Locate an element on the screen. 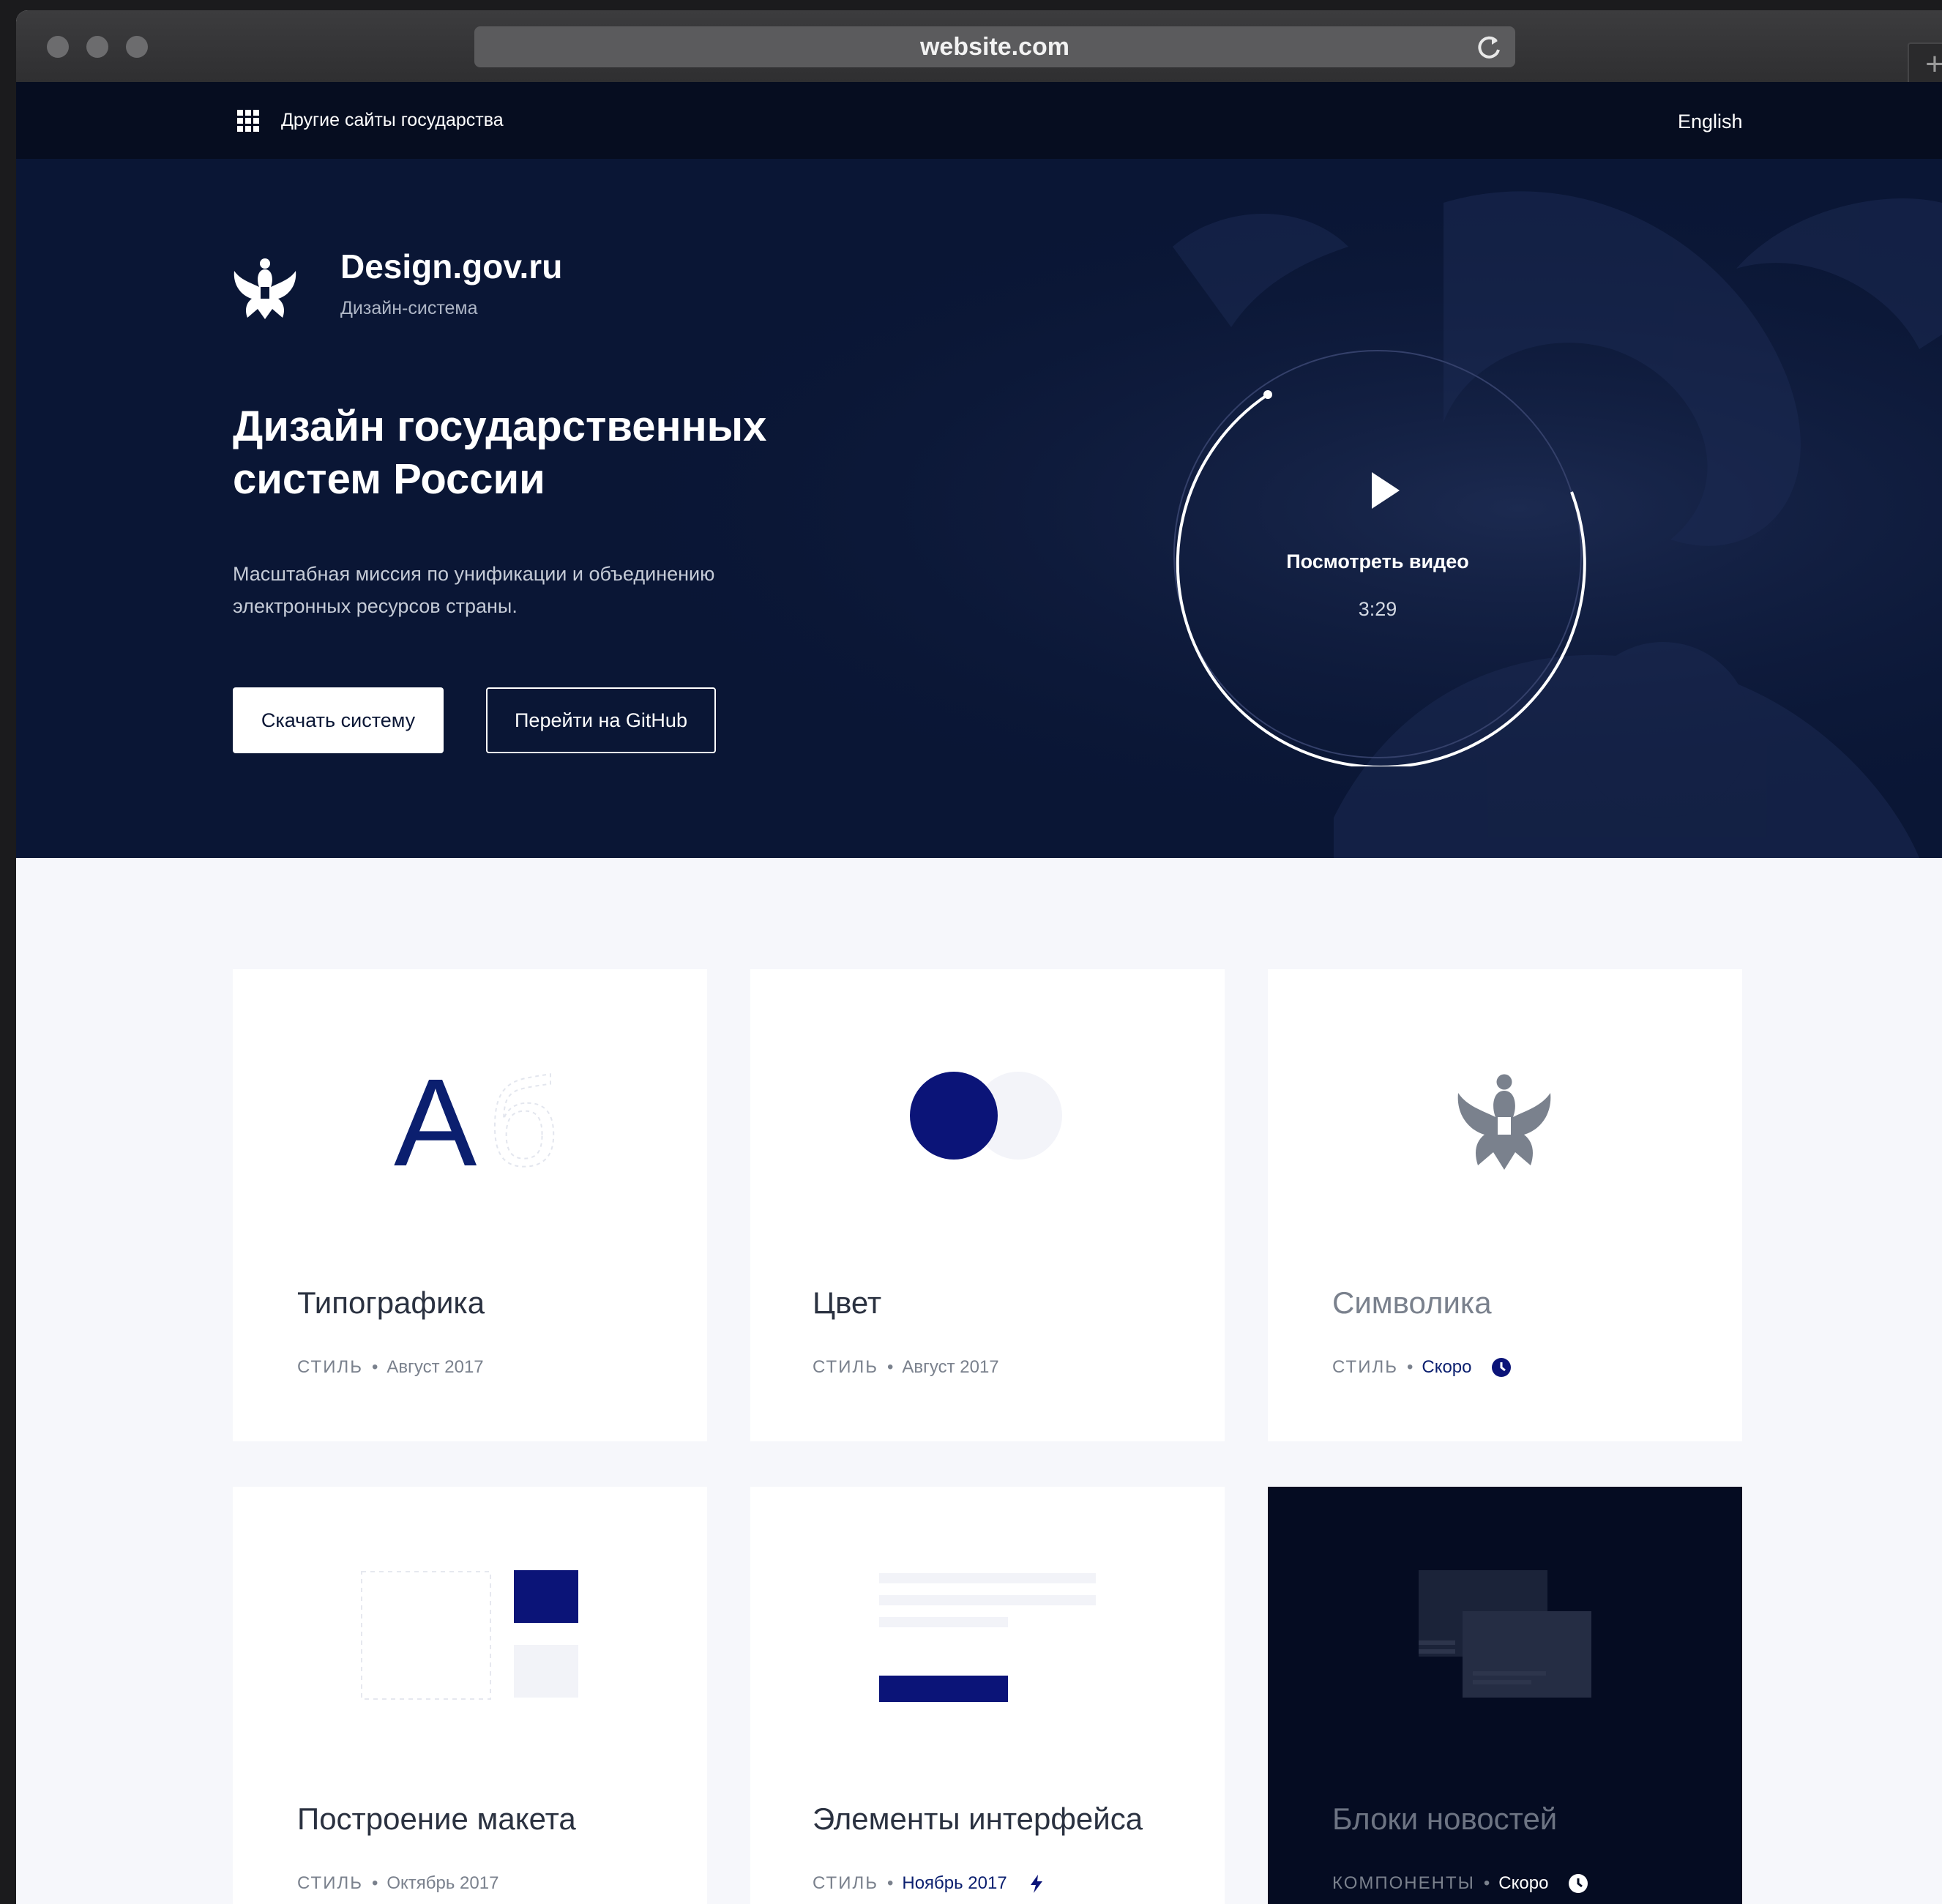 The height and width of the screenshot is (1904, 1942). top-nav: Другие сайты государства English is located at coordinates (979, 120).